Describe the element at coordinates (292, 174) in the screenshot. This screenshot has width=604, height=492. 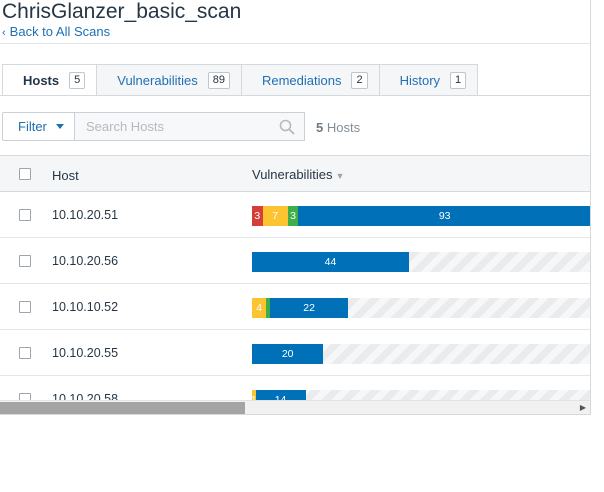
I see `column-header-label: Vulnerabilities` at that location.